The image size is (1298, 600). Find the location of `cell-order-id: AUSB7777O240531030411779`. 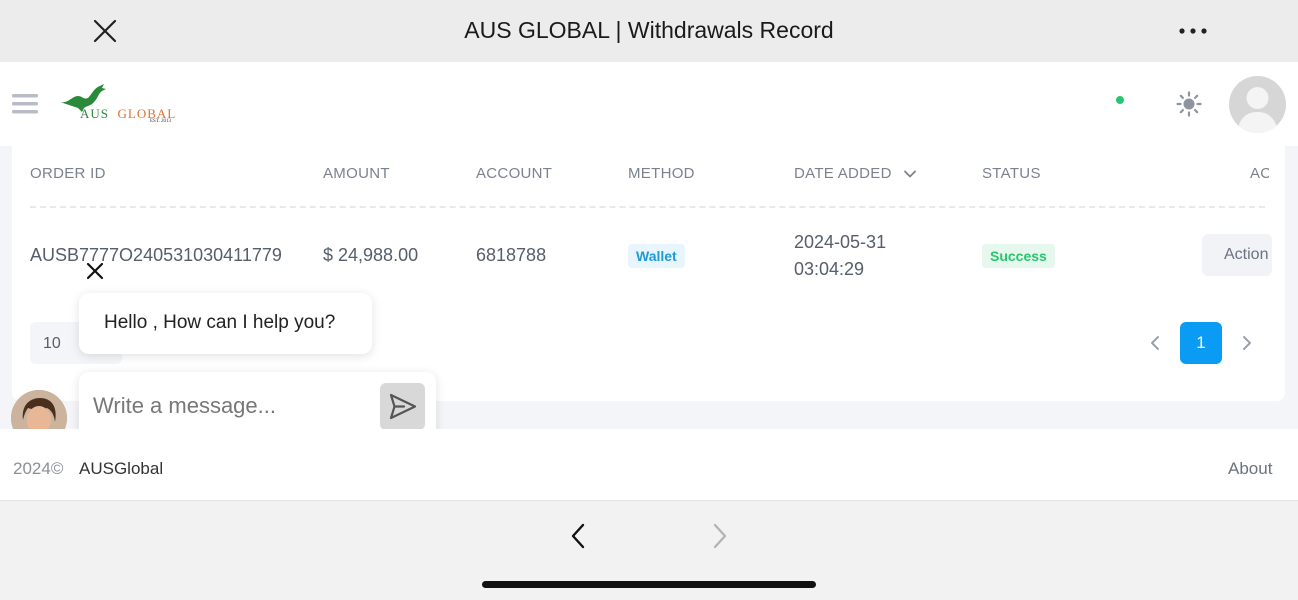

cell-order-id: AUSB7777O240531030411779 is located at coordinates (156, 255).